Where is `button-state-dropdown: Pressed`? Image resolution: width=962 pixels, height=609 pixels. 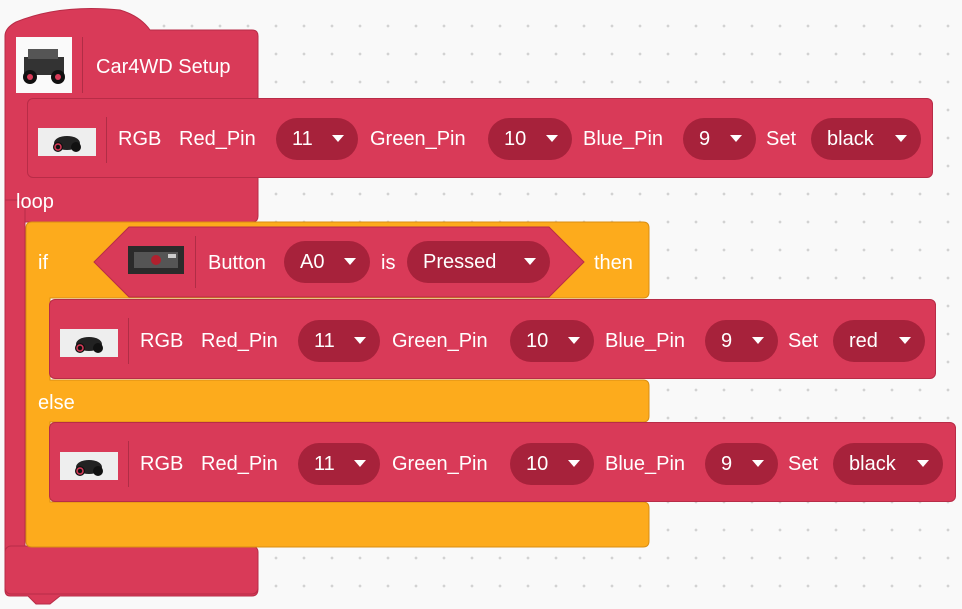 button-state-dropdown: Pressed is located at coordinates (478, 262).